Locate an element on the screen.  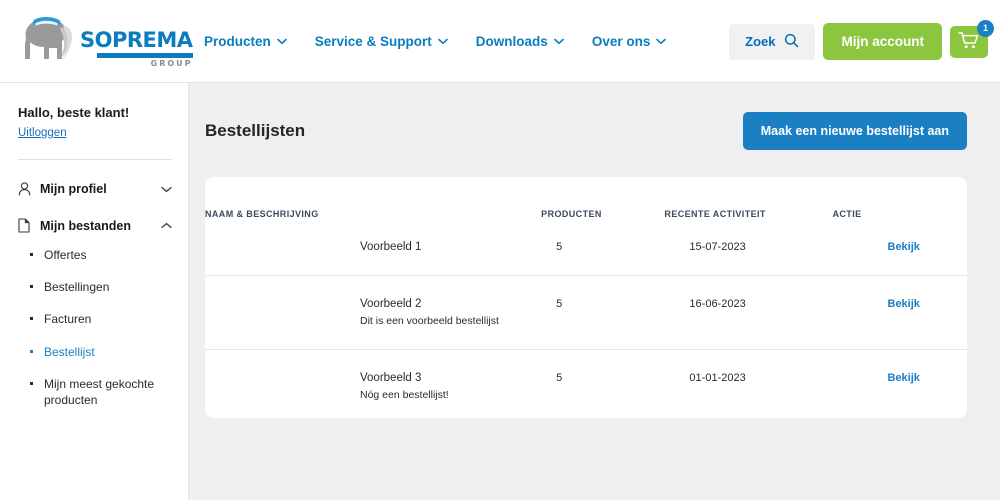
list-description: Nóg een bestellijst! is located at coordinates (404, 395).